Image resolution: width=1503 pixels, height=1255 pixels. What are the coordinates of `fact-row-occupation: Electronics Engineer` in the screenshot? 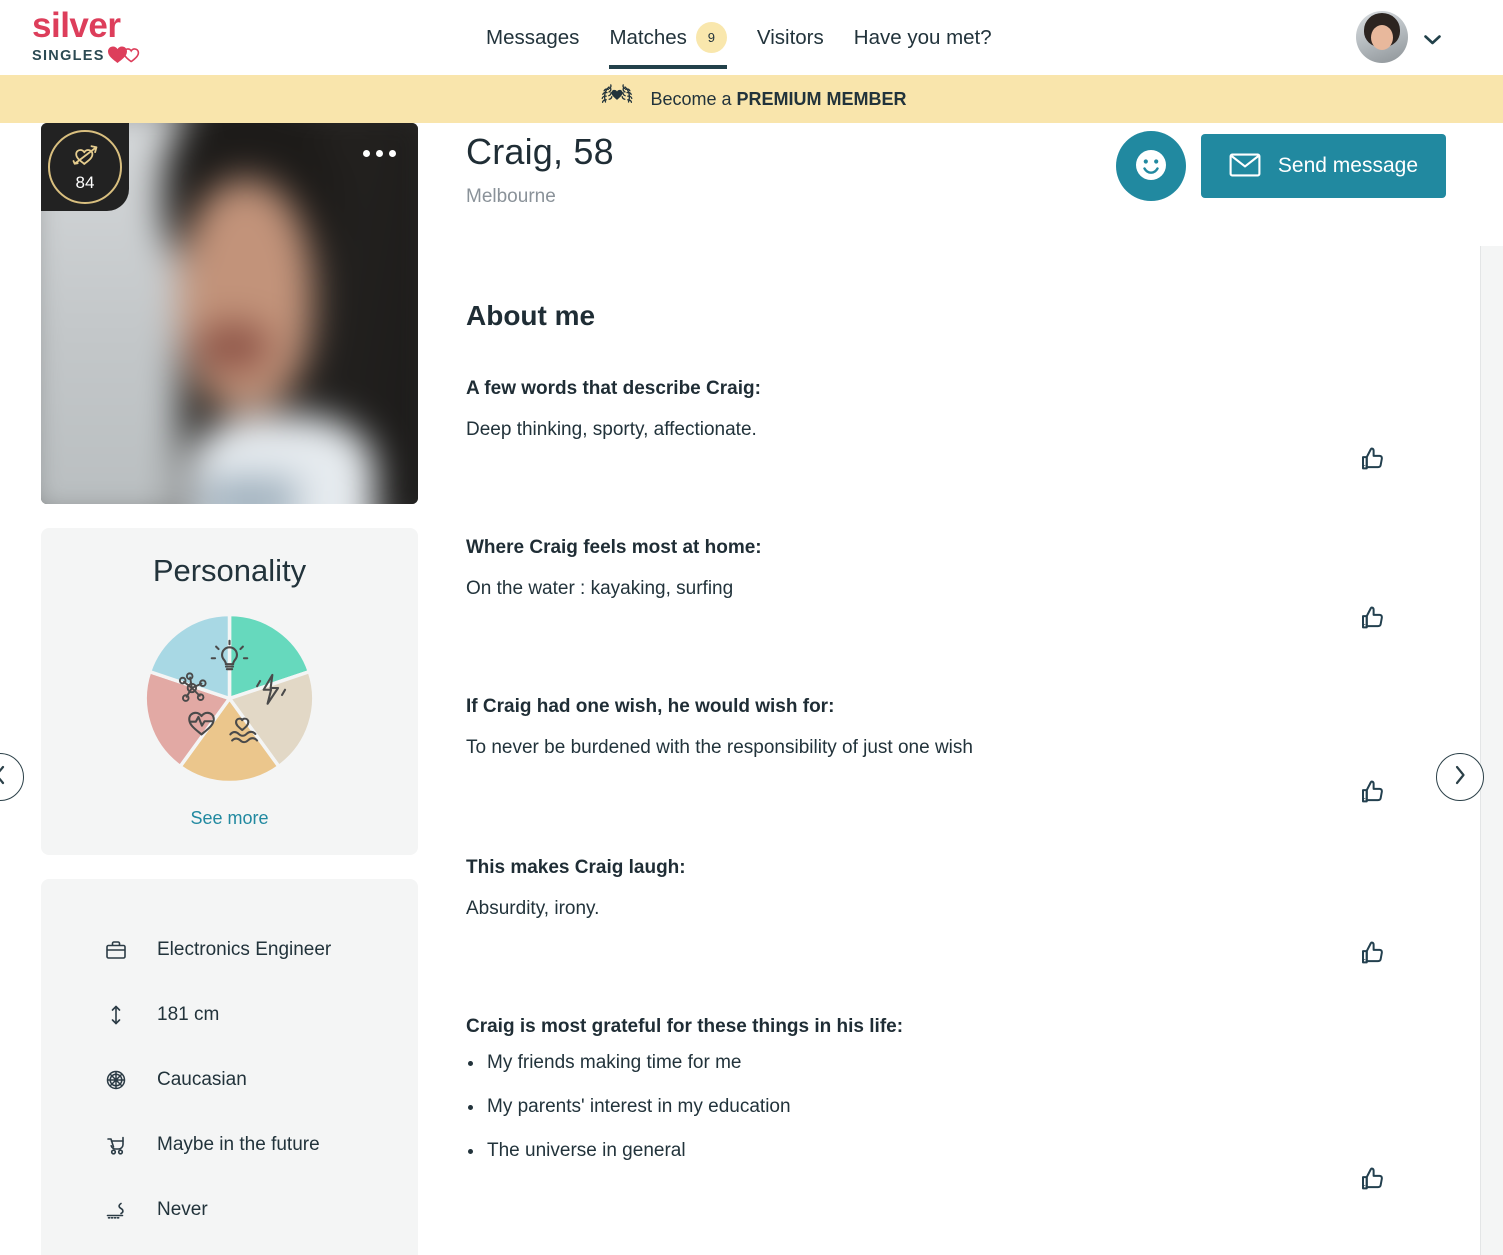 It's located at (229, 949).